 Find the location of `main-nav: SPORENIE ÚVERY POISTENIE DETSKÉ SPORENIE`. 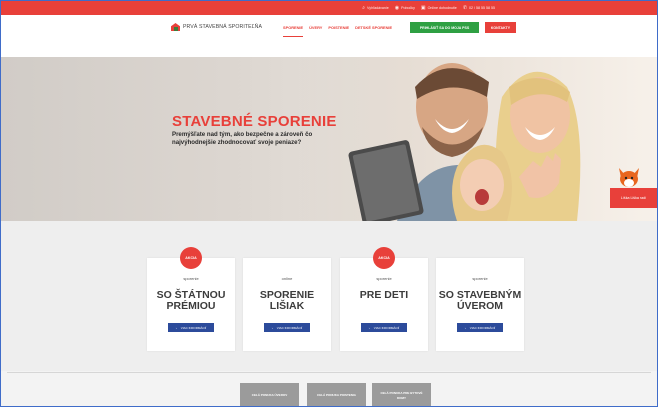

main-nav: SPORENIE ÚVERY POISTENIE DETSKÉ SPORENIE is located at coordinates (337, 31).